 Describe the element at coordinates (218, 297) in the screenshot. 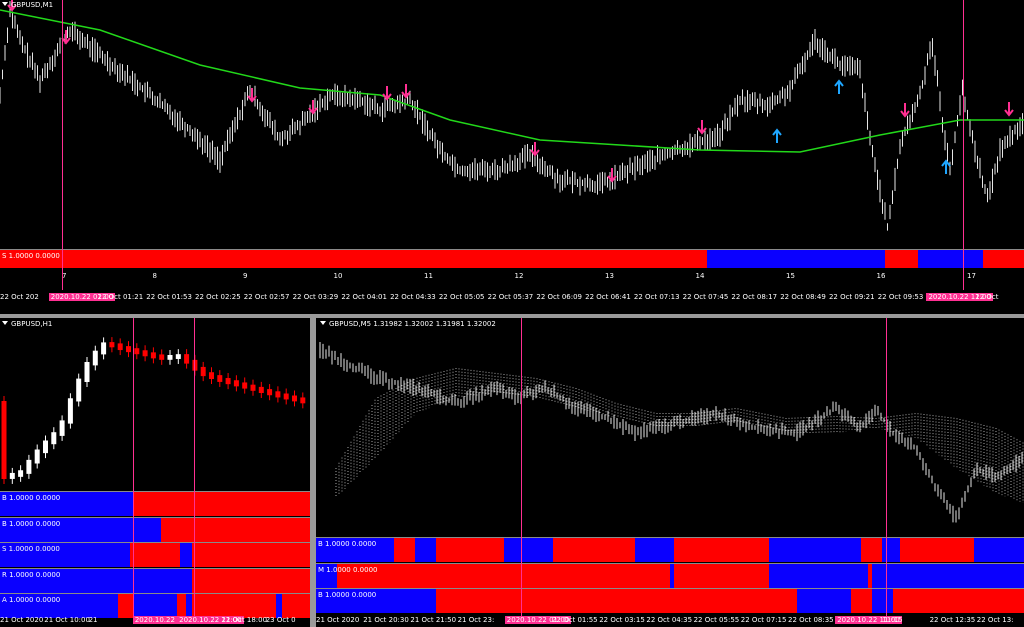

I see `time-axis-label: 22 Oct 02:25` at that location.